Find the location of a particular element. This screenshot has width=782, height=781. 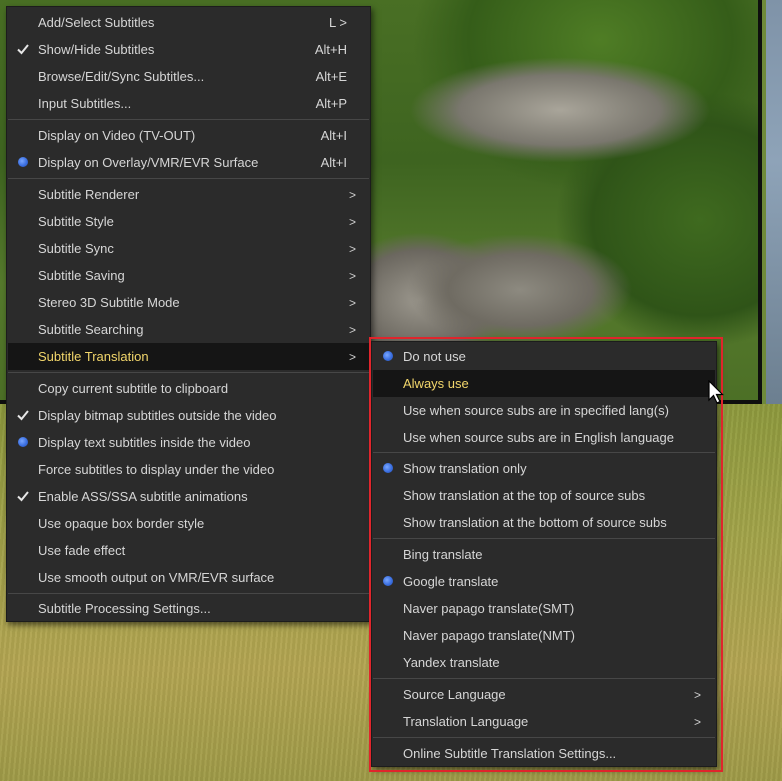

mouse-pointer-icon is located at coordinates (717, 394).